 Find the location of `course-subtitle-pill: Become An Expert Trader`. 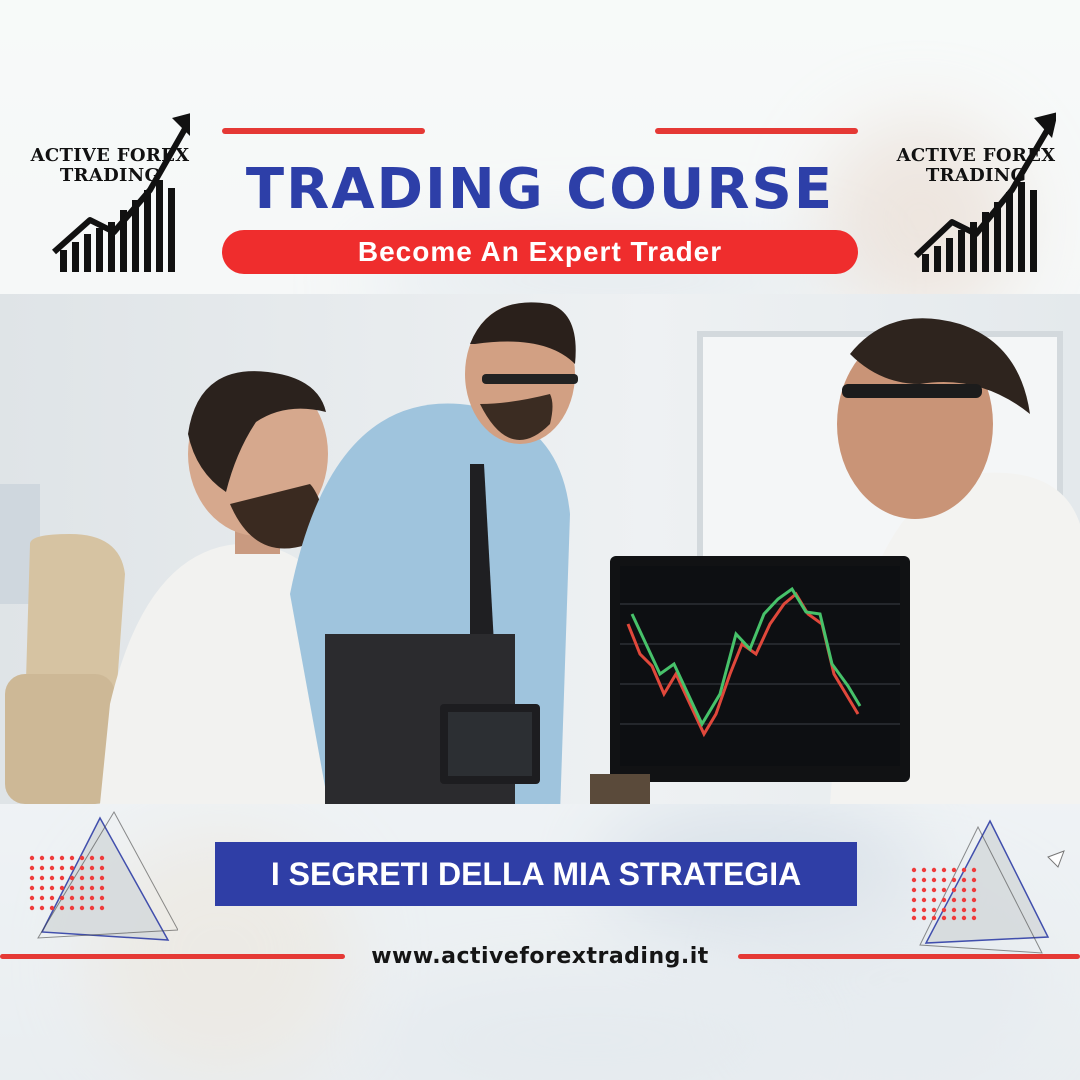

course-subtitle-pill: Become An Expert Trader is located at coordinates (540, 252).